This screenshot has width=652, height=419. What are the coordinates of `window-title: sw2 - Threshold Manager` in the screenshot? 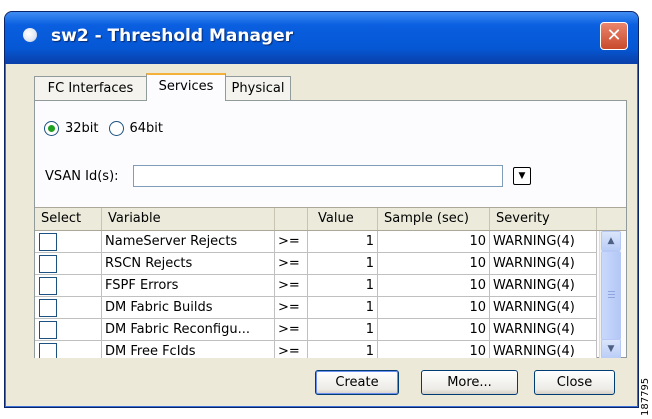 It's located at (172, 36).